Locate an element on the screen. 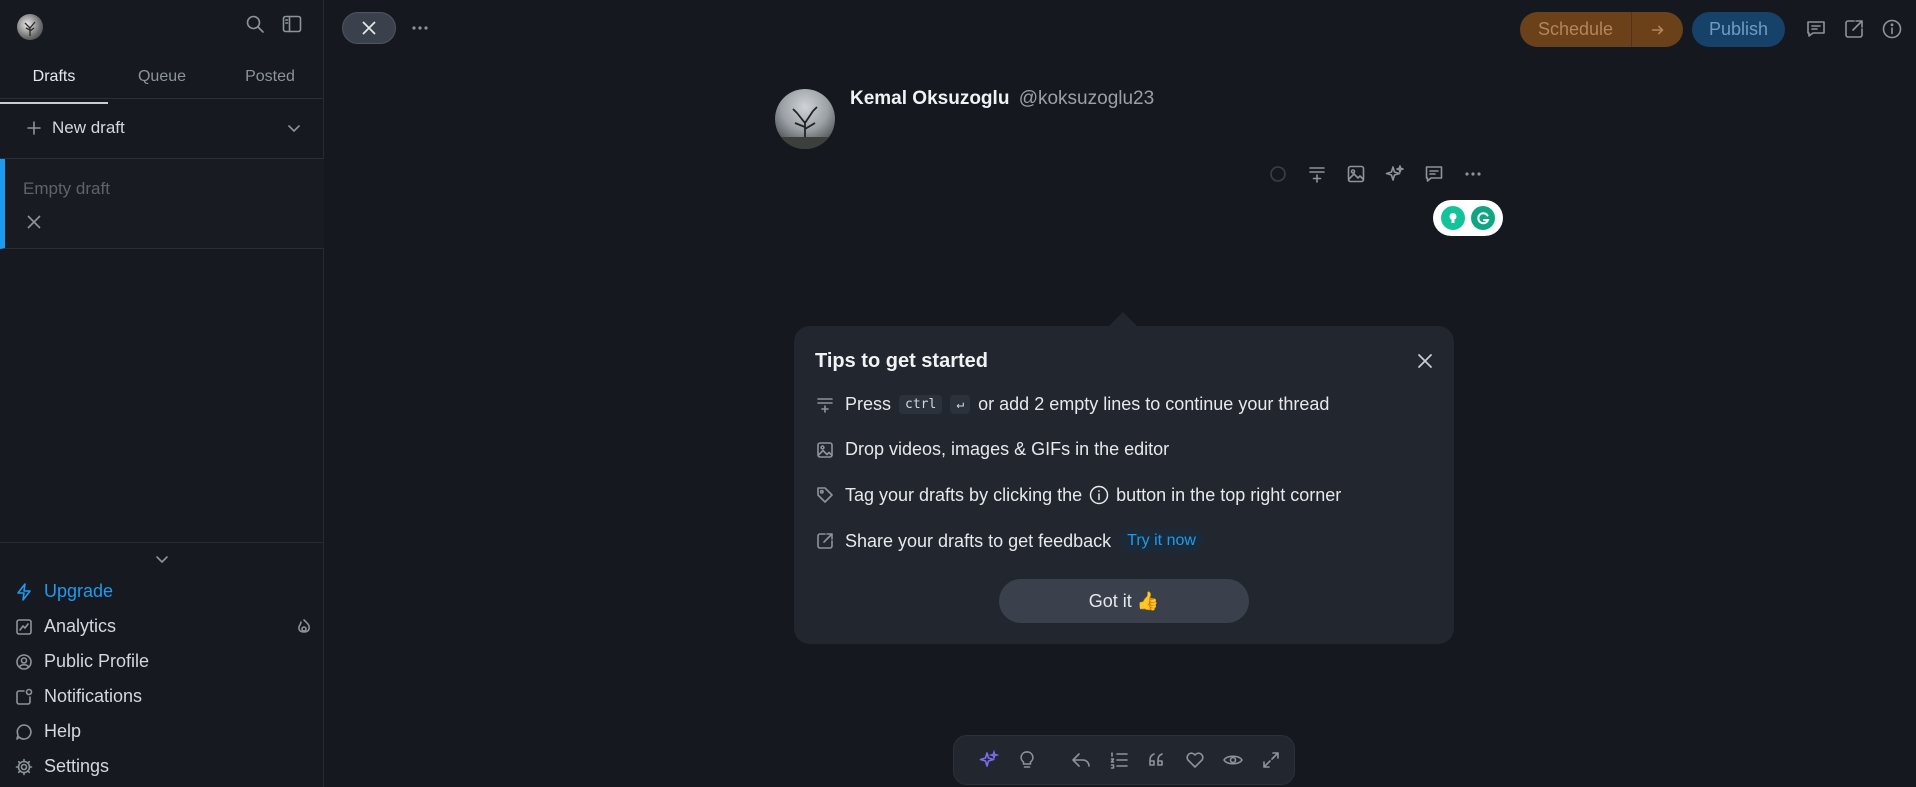 The width and height of the screenshot is (1916, 787). nav-upgrade: Upgrade is located at coordinates (164, 591).